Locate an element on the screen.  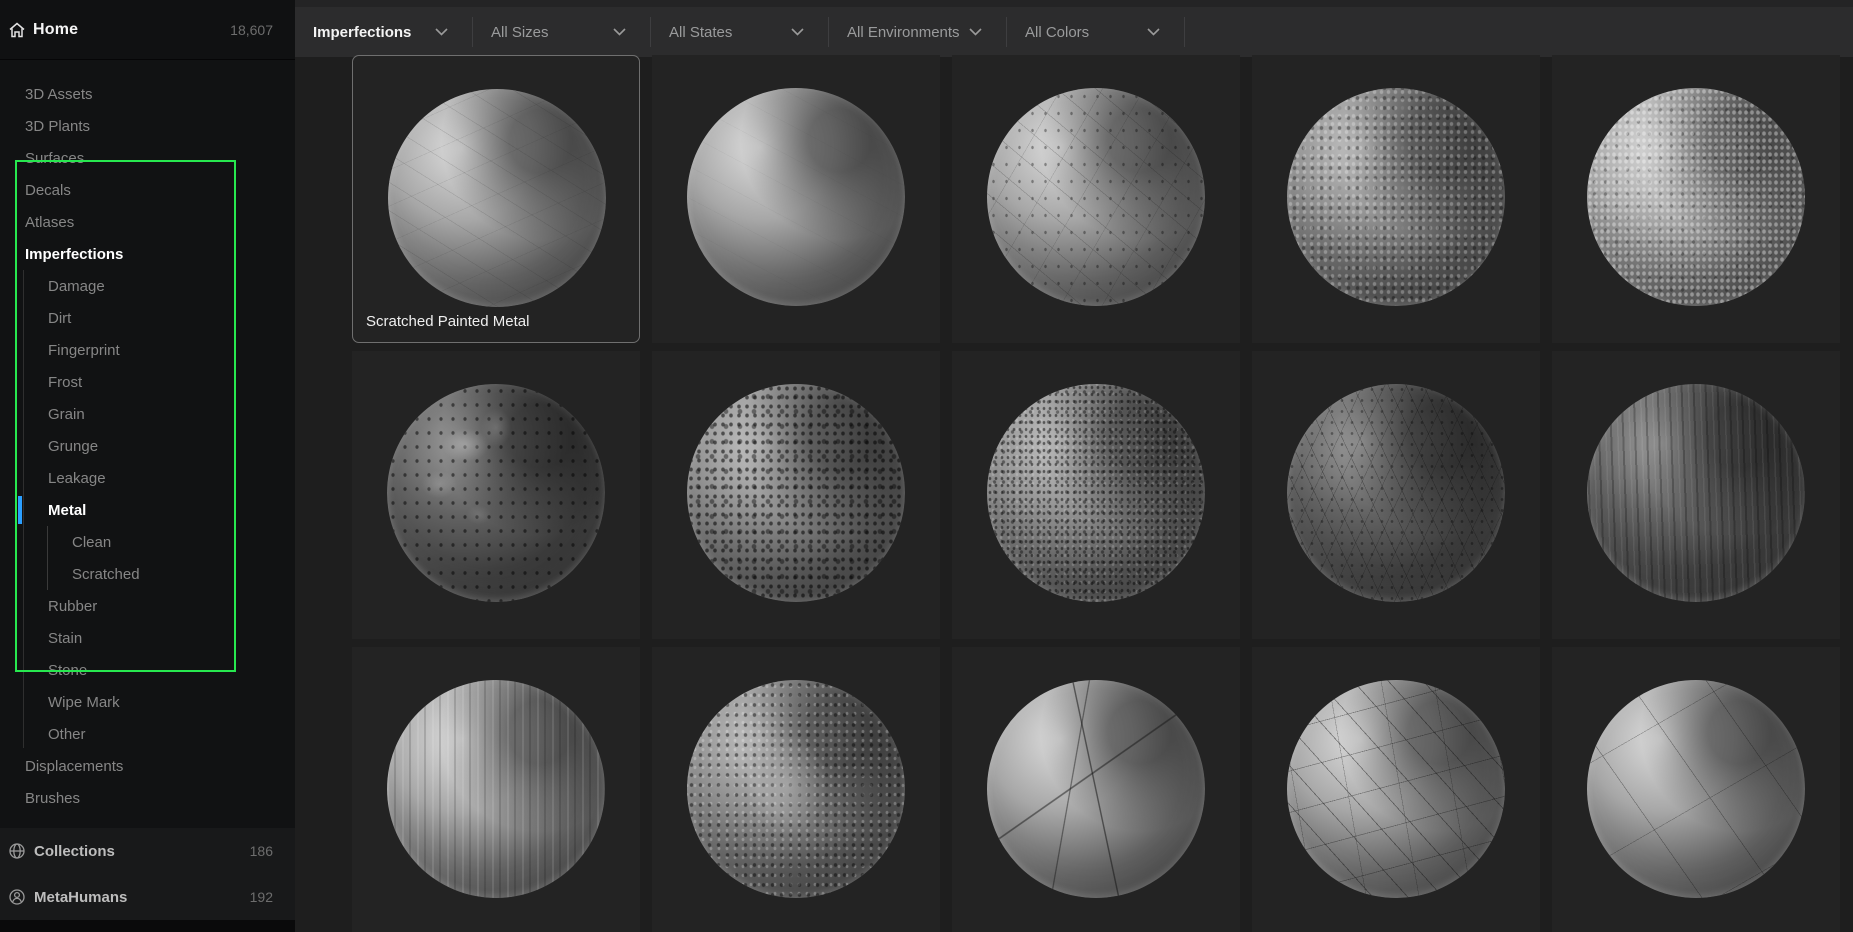
filter-label: All Environments is located at coordinates (903, 32).